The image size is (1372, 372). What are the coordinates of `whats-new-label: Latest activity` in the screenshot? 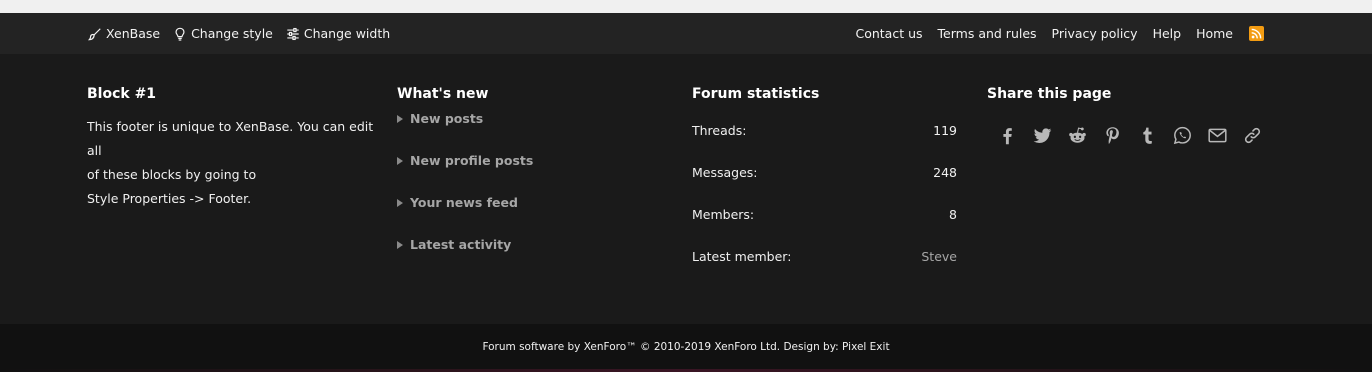 It's located at (461, 244).